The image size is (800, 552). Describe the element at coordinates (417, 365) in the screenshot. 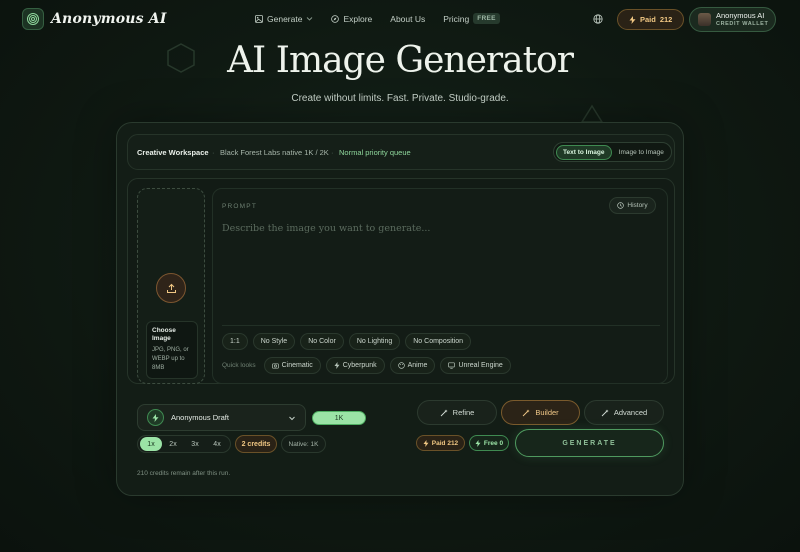

I see `quick-look-label: Anime` at that location.